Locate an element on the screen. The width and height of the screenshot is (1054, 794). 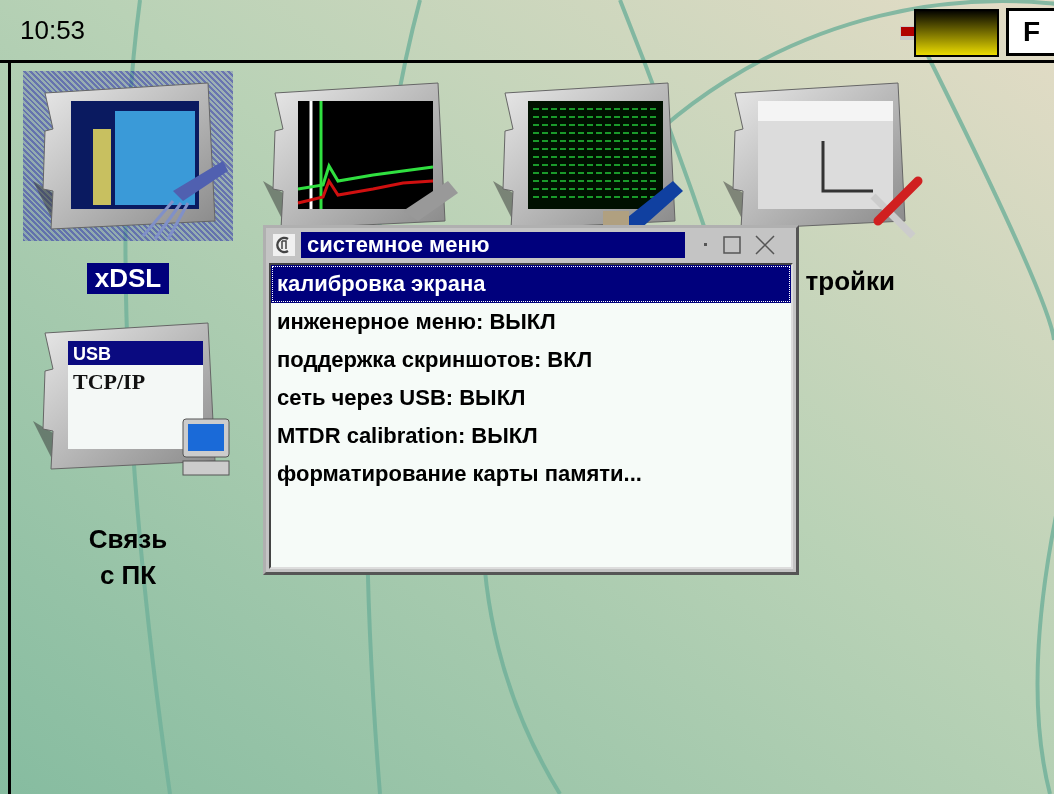
clock-text: 10:53 is located at coordinates (53, 30).